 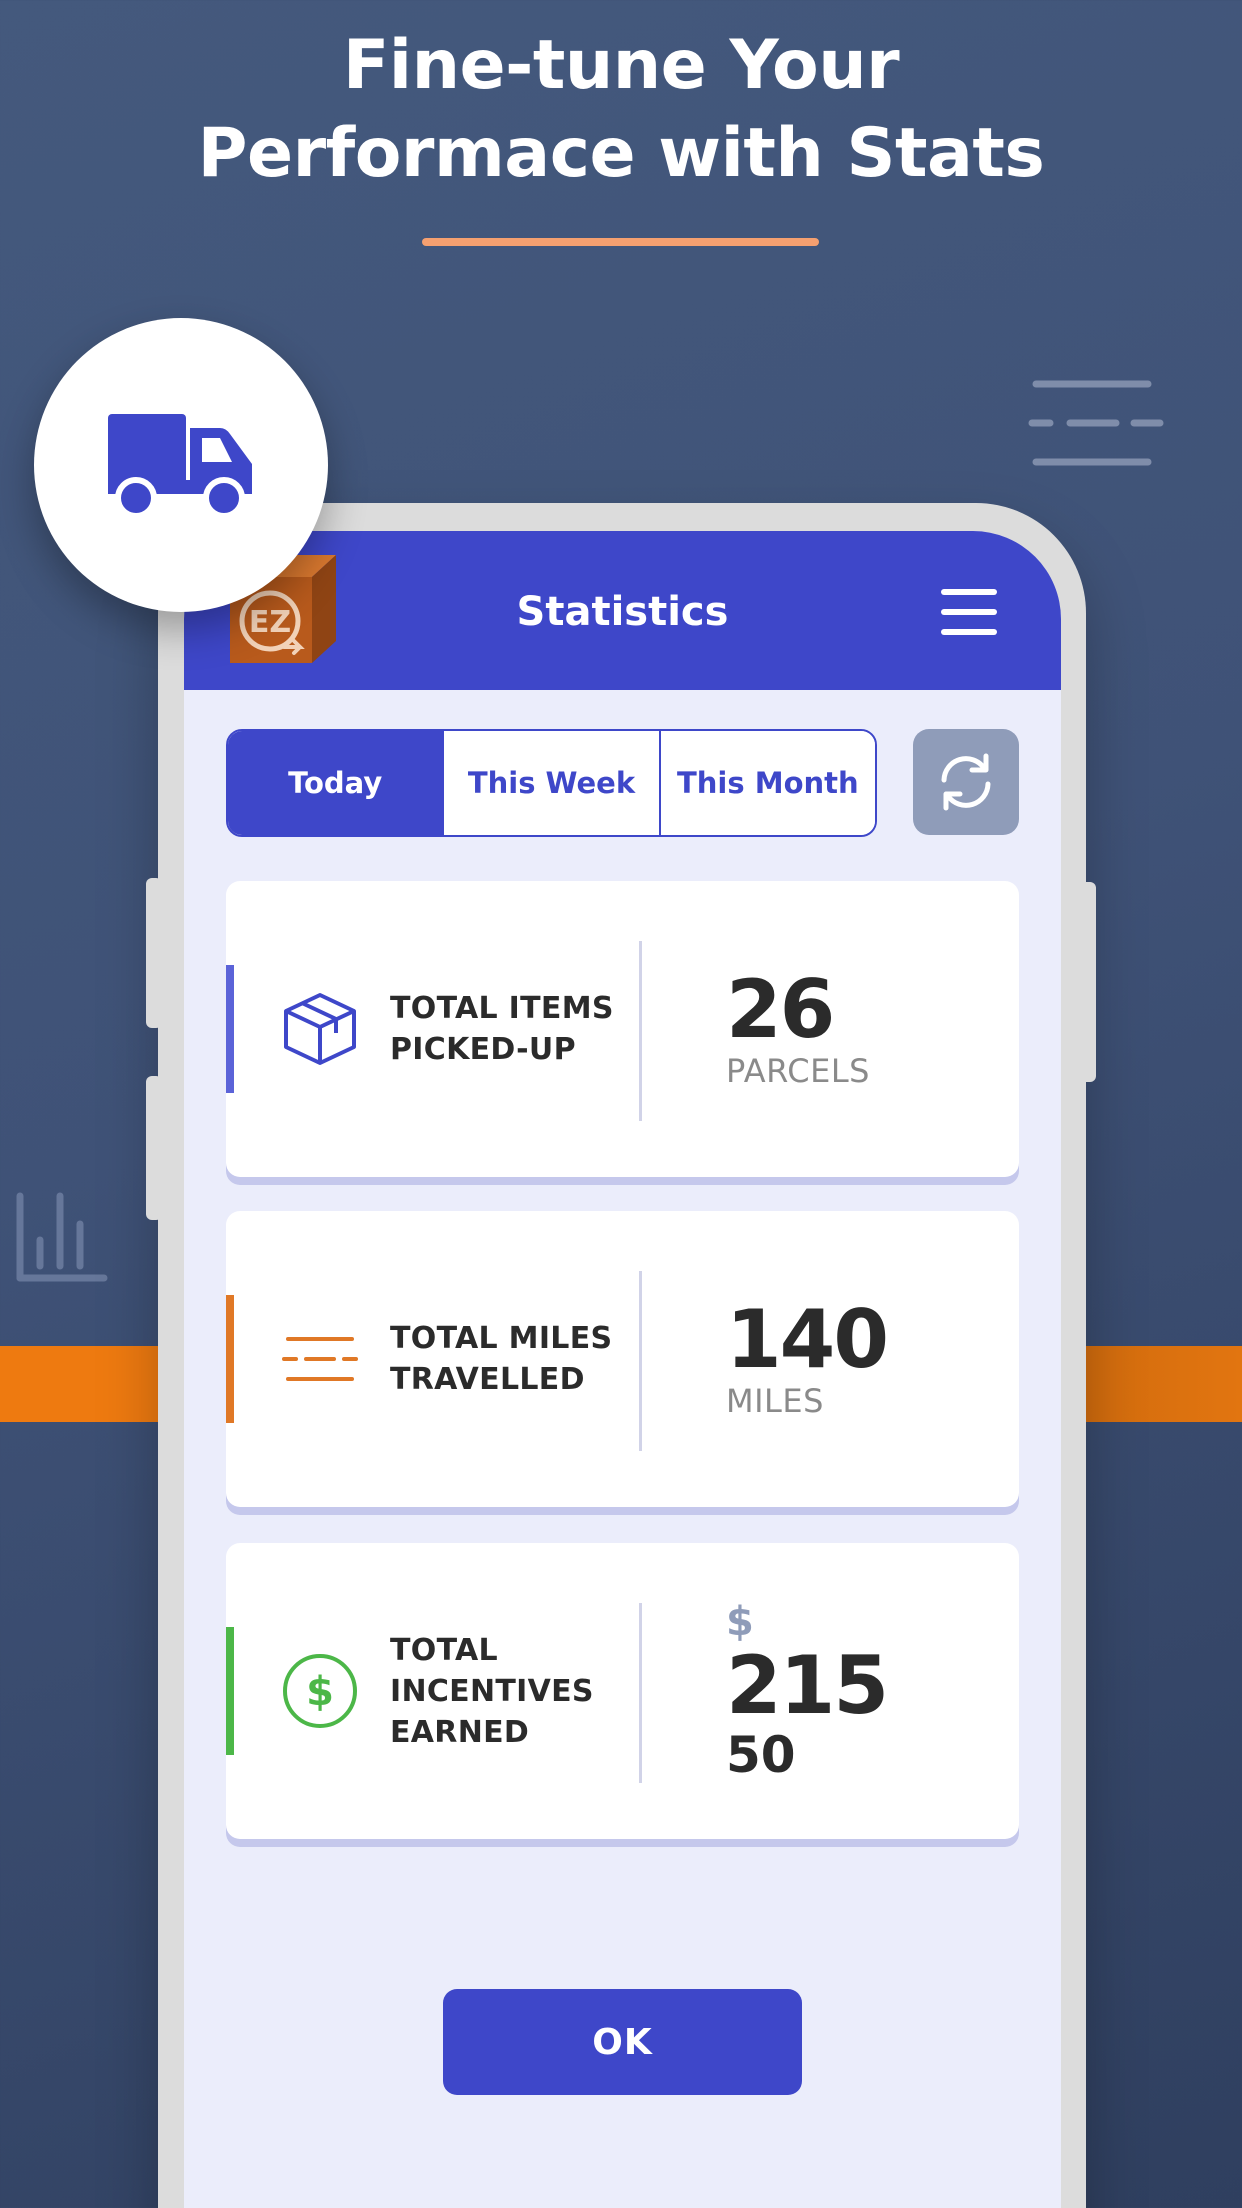 I want to click on app-header: EZ Statistics, so click(x=622, y=610).